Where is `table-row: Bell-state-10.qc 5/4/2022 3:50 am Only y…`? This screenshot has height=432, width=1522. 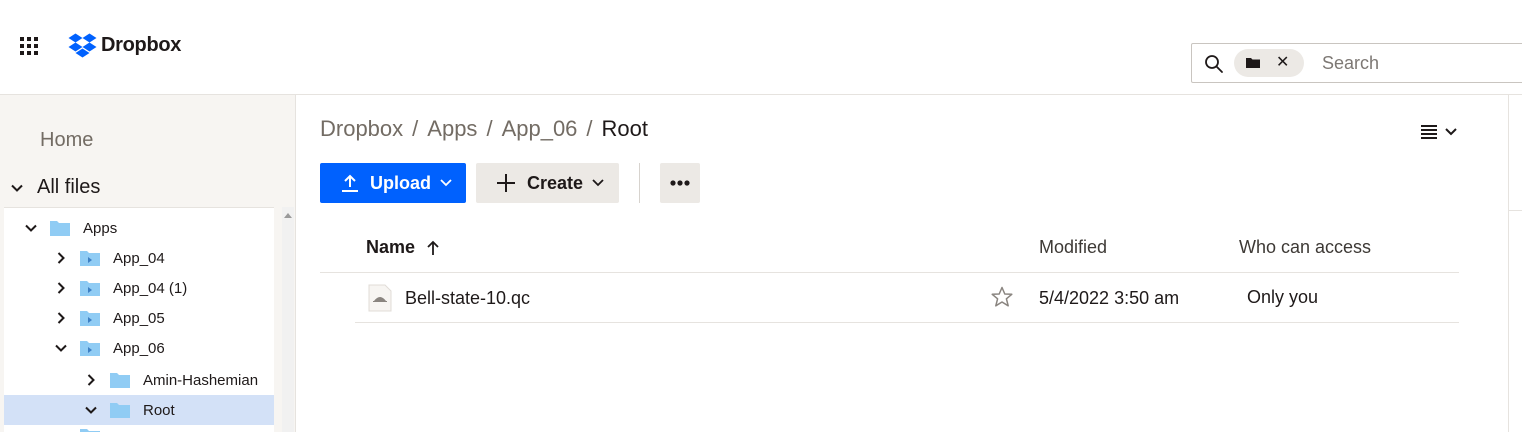 table-row: Bell-state-10.qc 5/4/2022 3:50 am Only y… is located at coordinates (907, 298).